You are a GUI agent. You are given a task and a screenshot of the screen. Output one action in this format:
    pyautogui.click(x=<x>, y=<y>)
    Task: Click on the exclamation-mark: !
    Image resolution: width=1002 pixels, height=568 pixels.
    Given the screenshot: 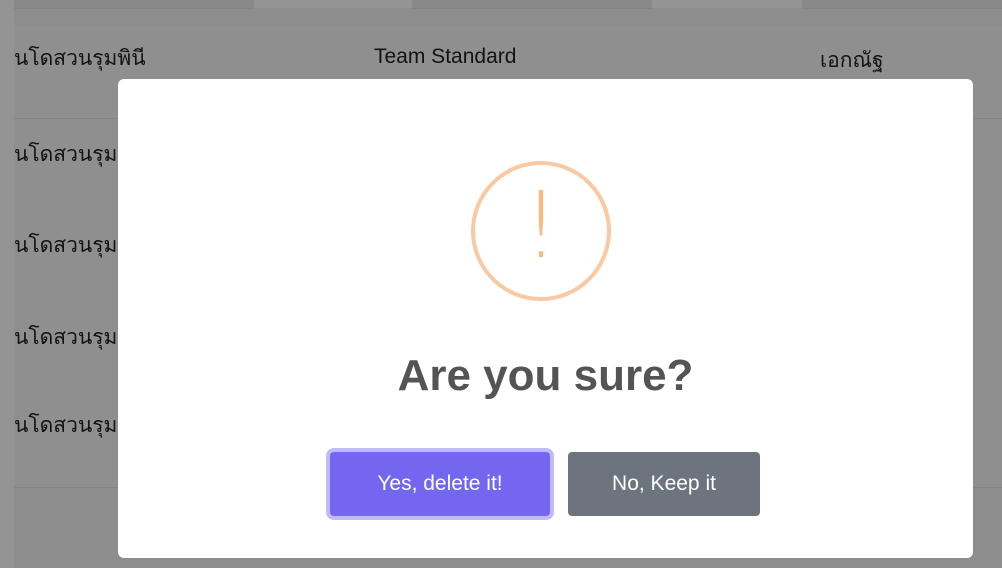 What is the action you would take?
    pyautogui.click(x=541, y=225)
    